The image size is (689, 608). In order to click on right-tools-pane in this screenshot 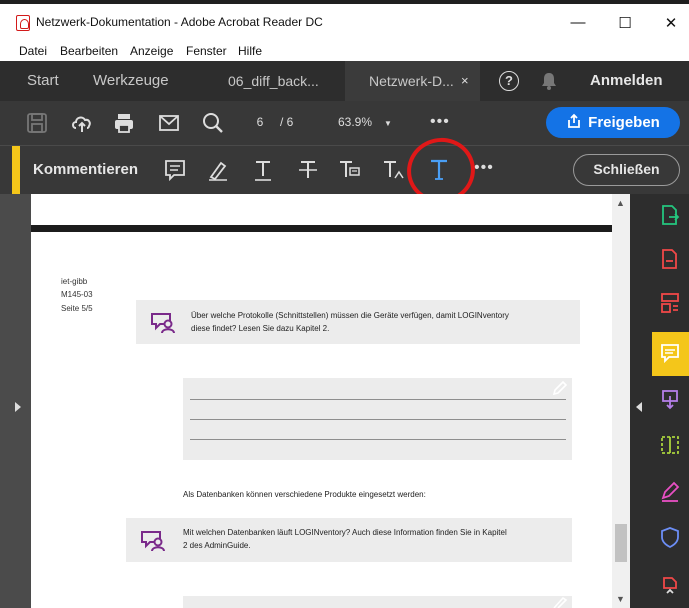, I will do `click(659, 401)`.